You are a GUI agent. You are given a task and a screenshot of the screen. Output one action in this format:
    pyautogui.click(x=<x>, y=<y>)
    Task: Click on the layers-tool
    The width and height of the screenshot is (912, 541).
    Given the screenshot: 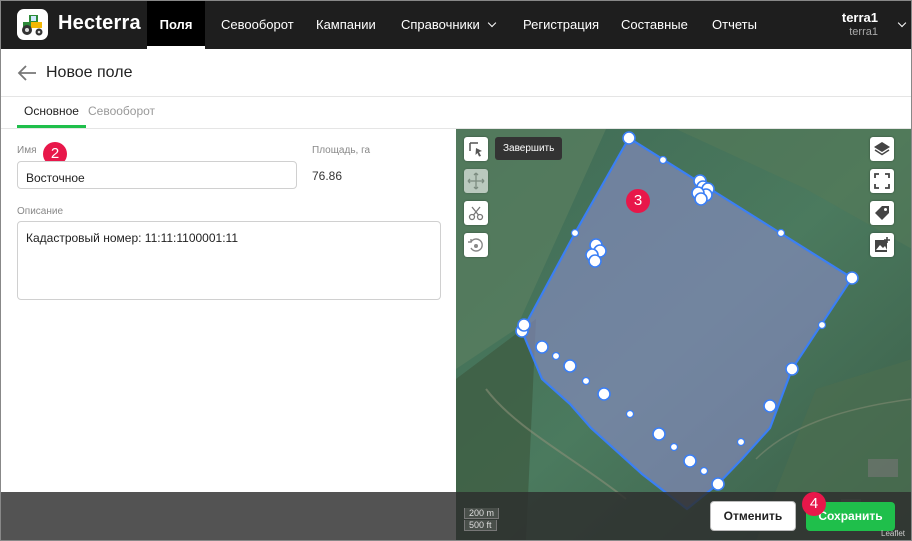 What is the action you would take?
    pyautogui.click(x=882, y=149)
    